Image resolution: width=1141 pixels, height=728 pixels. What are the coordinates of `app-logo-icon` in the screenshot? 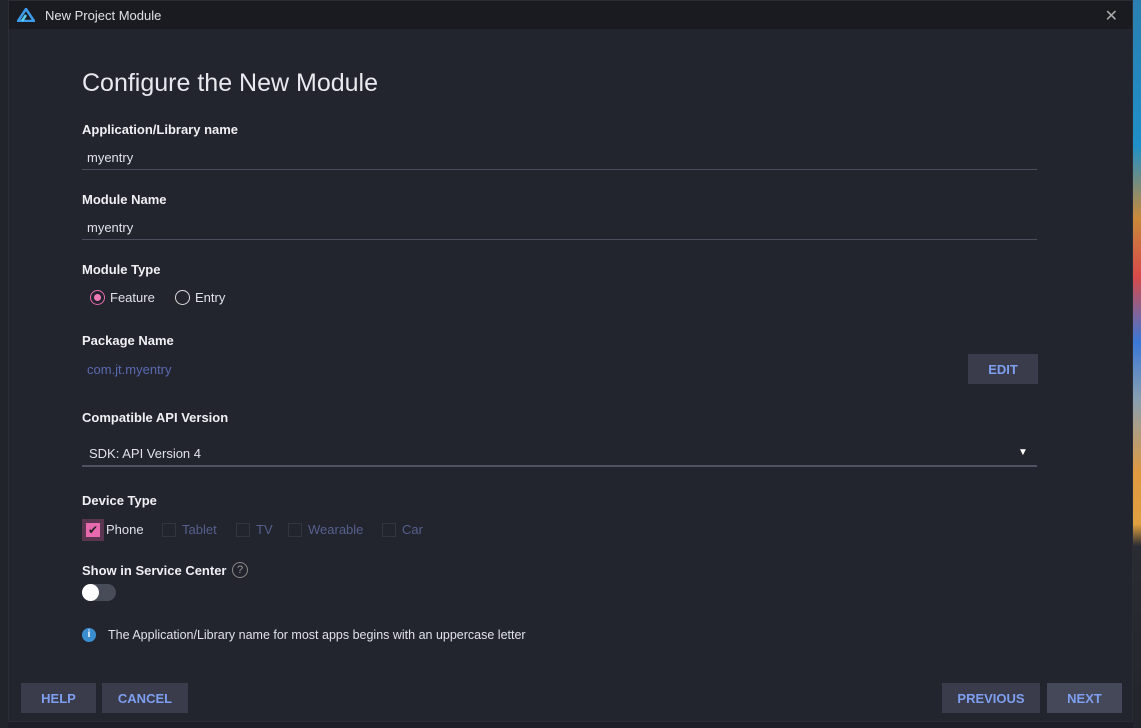 It's located at (26, 15).